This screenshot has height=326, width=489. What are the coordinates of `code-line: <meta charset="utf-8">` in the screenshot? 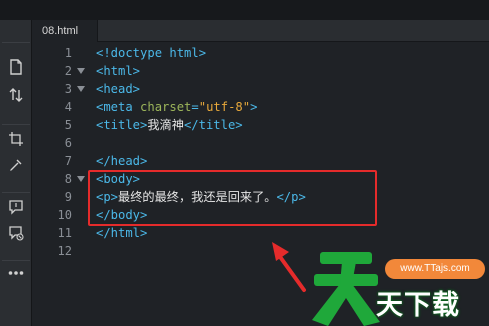 It's located at (176, 107).